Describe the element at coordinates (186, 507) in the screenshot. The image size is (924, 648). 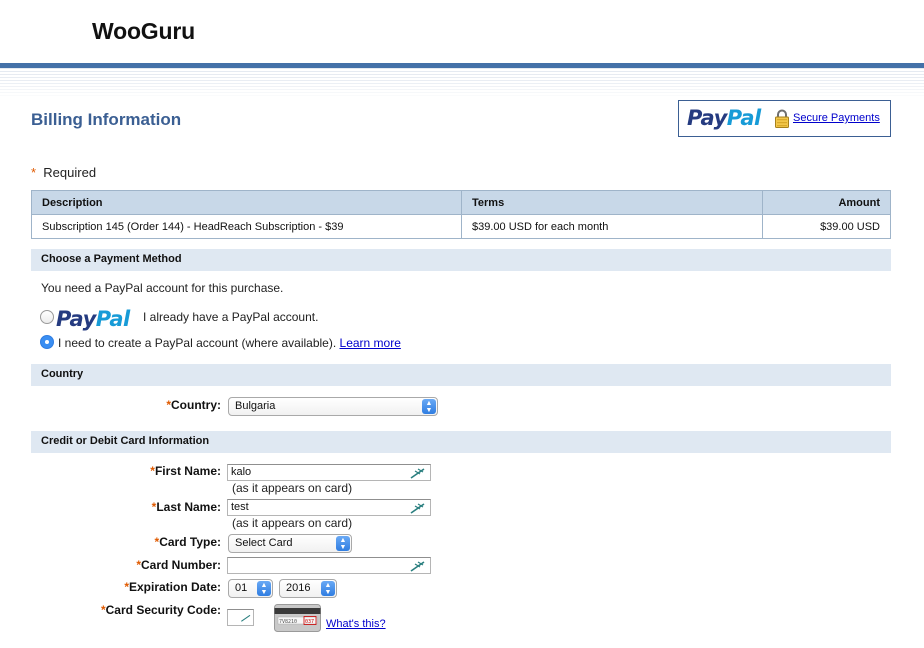
I see `last-name-label: *Last Name:` at that location.